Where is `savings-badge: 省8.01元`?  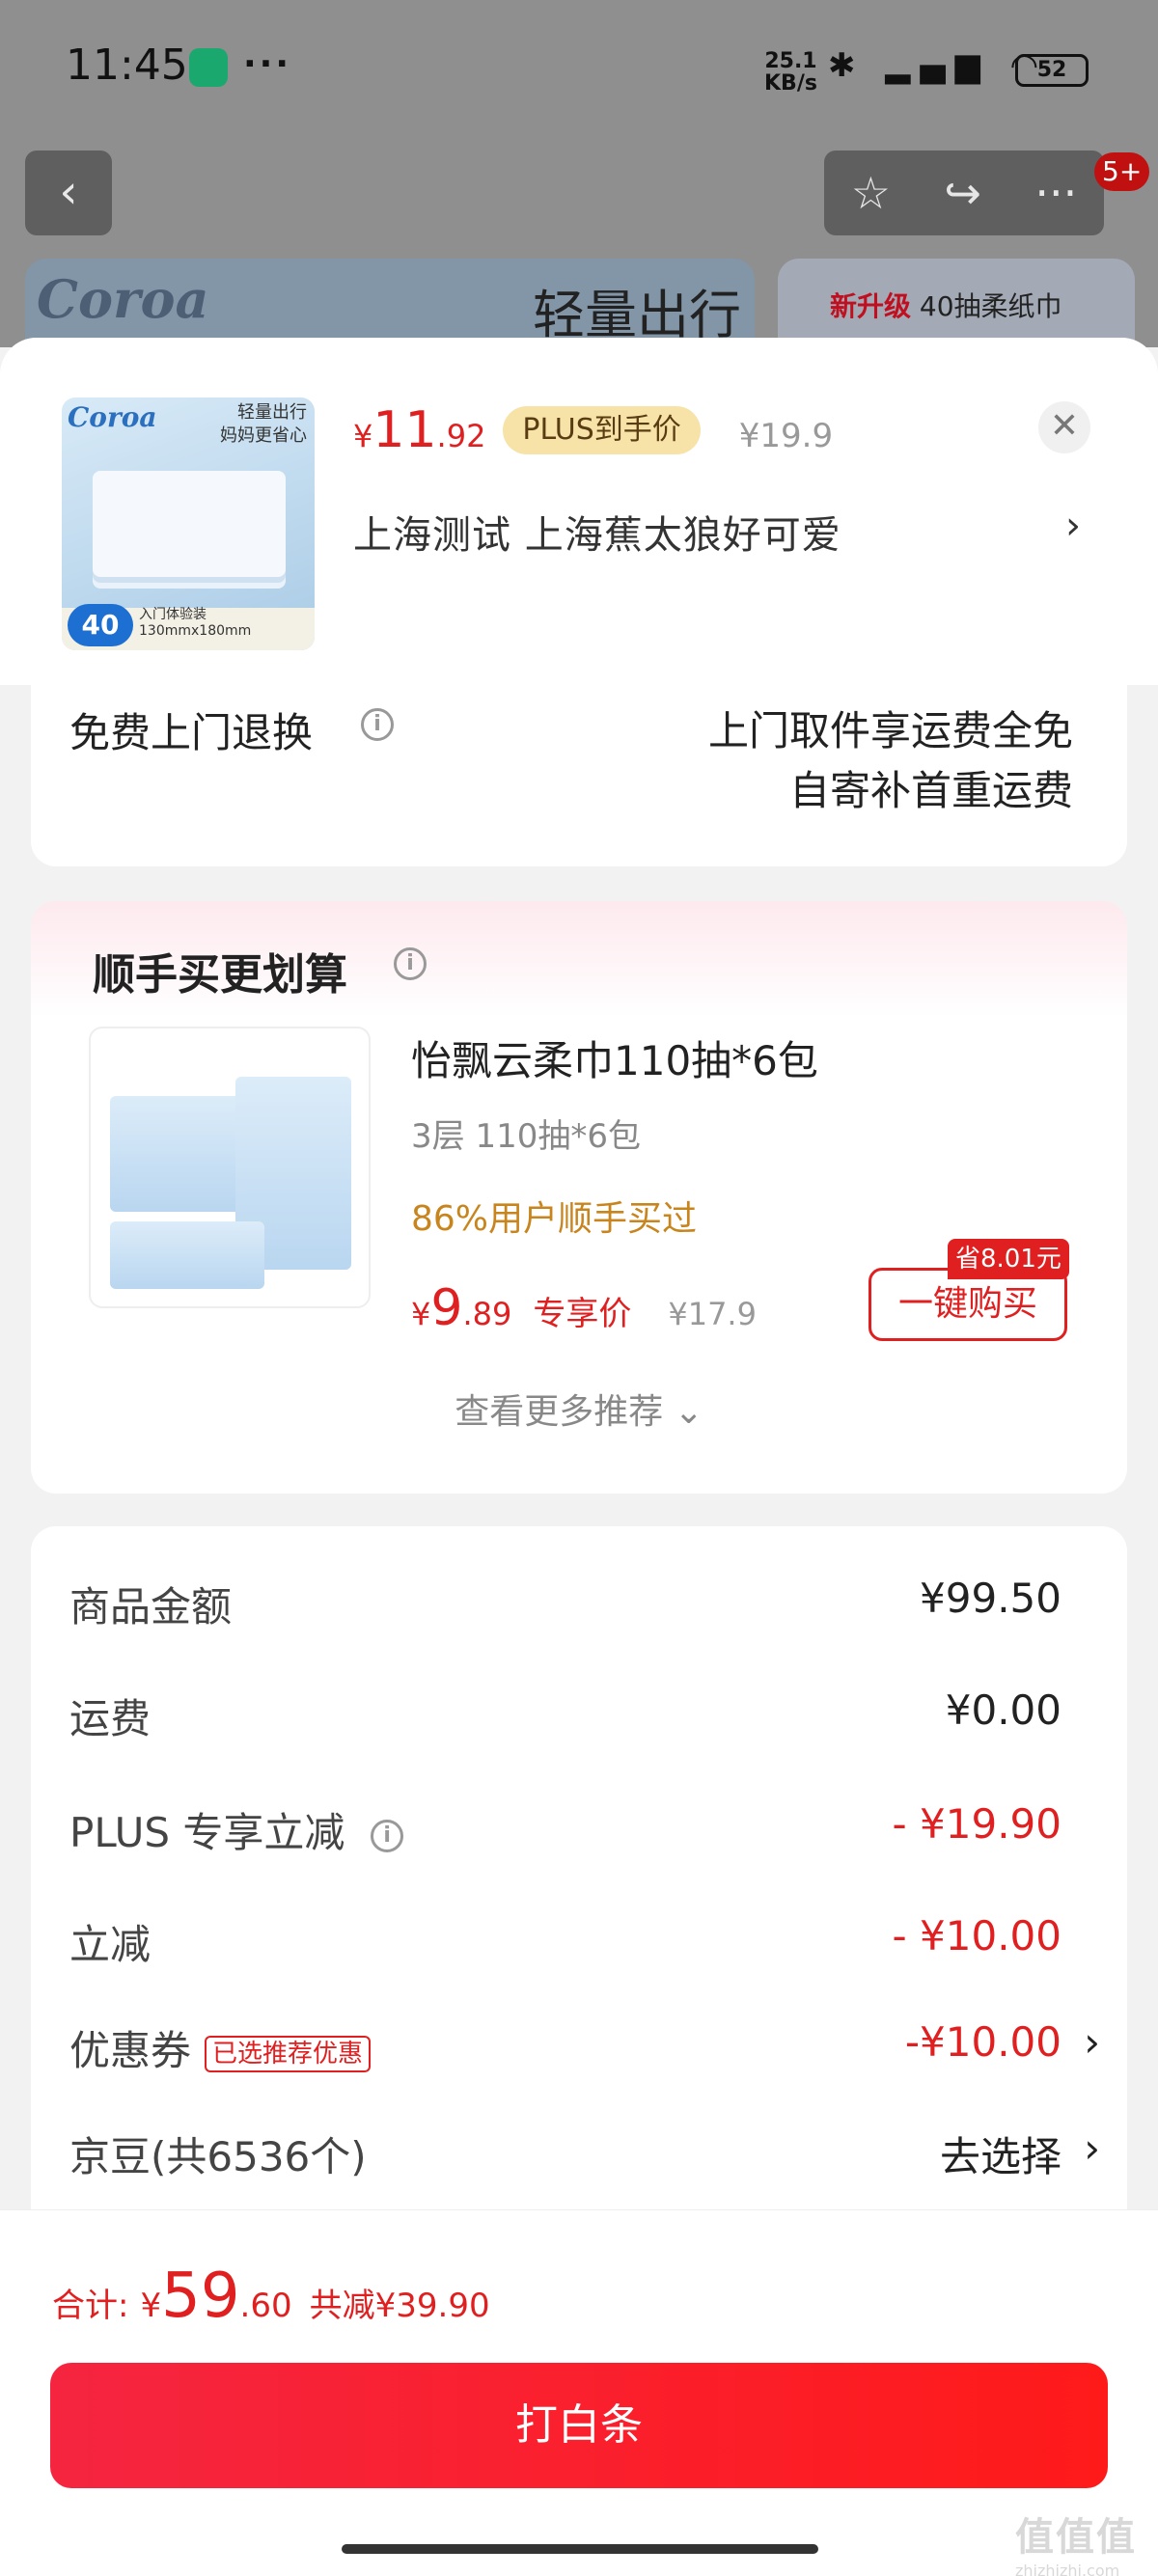 savings-badge: 省8.01元 is located at coordinates (1008, 1259).